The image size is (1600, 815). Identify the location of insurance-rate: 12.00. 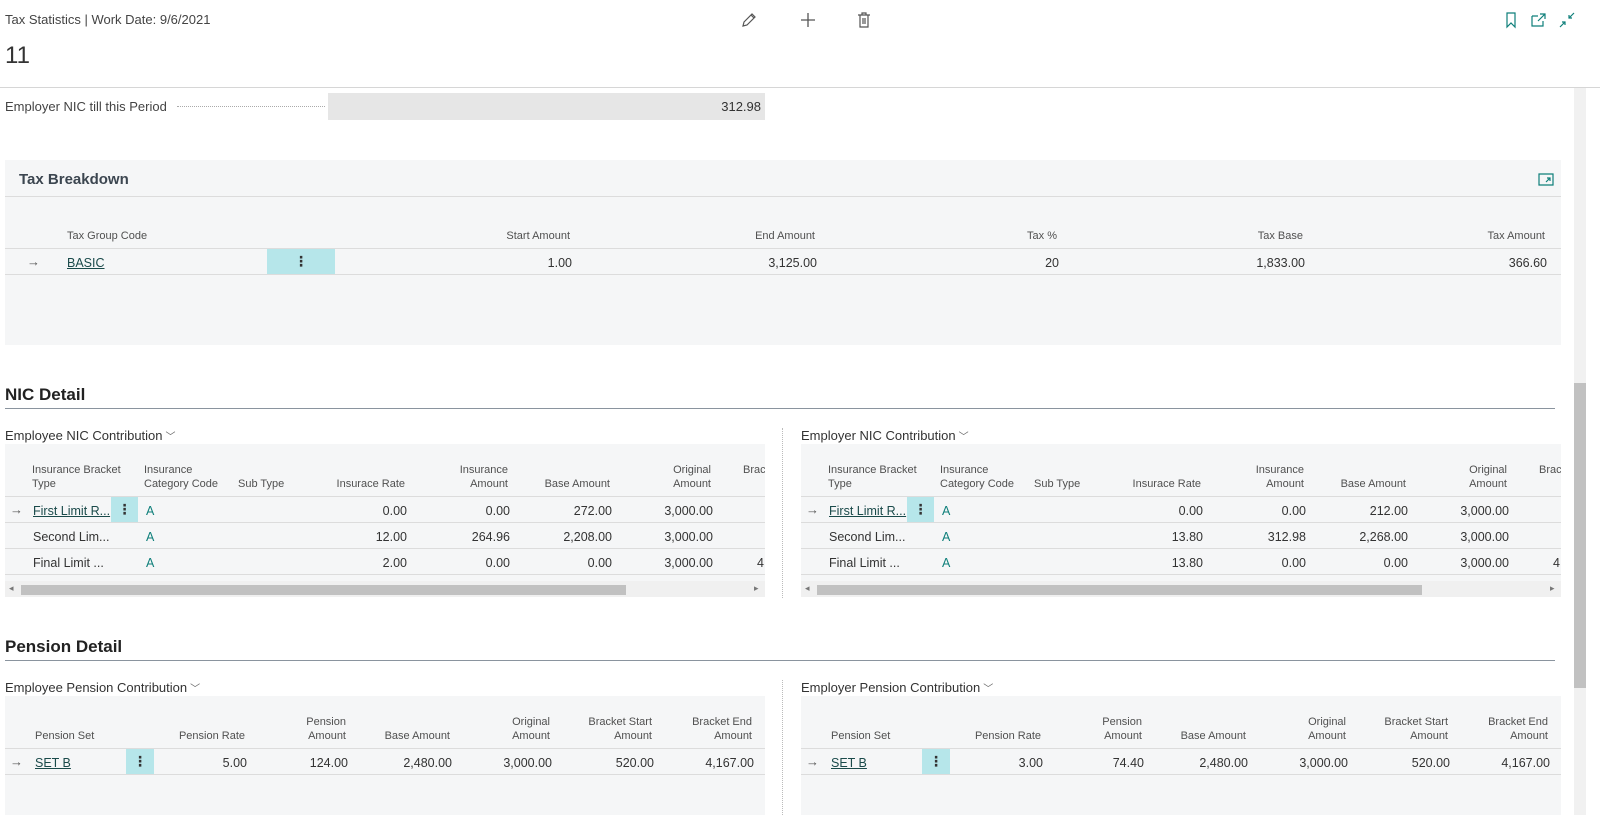
(356, 537).